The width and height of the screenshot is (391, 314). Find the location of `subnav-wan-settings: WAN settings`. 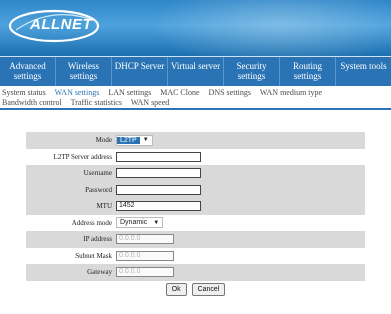

subnav-wan-settings: WAN settings is located at coordinates (77, 92).